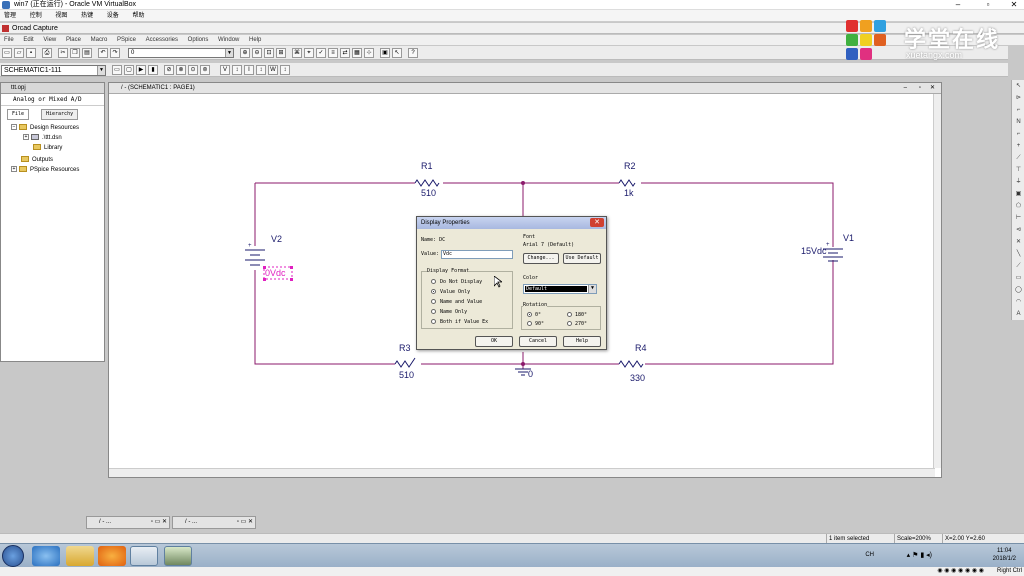  Describe the element at coordinates (46, 556) in the screenshot. I see `ie-icon` at that location.